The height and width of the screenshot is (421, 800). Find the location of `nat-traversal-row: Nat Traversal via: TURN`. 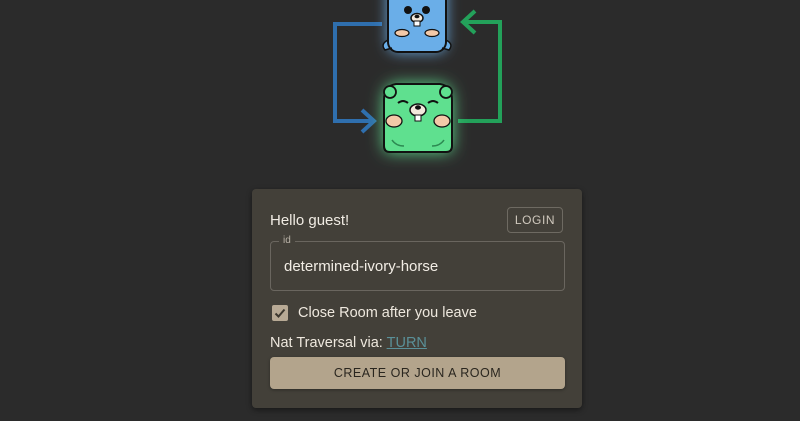

nat-traversal-row: Nat Traversal via: TURN is located at coordinates (348, 343).